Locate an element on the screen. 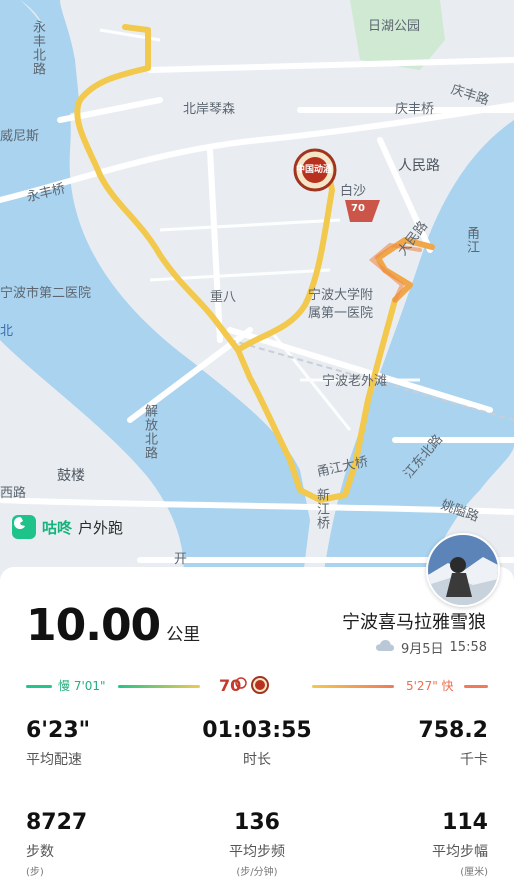  duration-value: 01:03:55 is located at coordinates (257, 730).